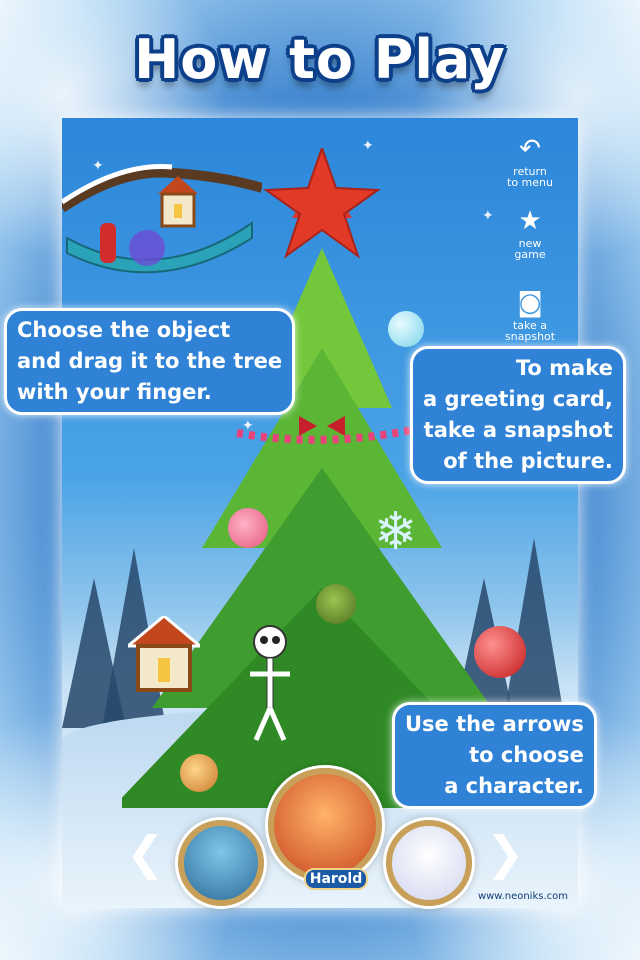  What do you see at coordinates (530, 149) in the screenshot?
I see `return-arrow-icon: ↶` at bounding box center [530, 149].